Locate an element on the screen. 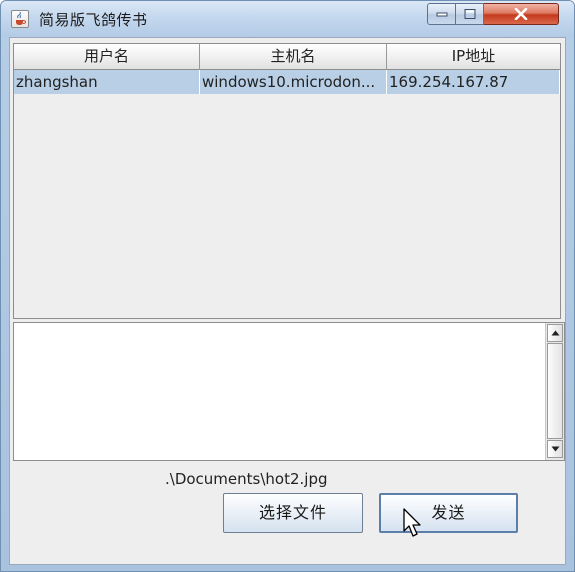 The height and width of the screenshot is (572, 575). table-header: 用户名 主机名 IP地址 is located at coordinates (287, 57).